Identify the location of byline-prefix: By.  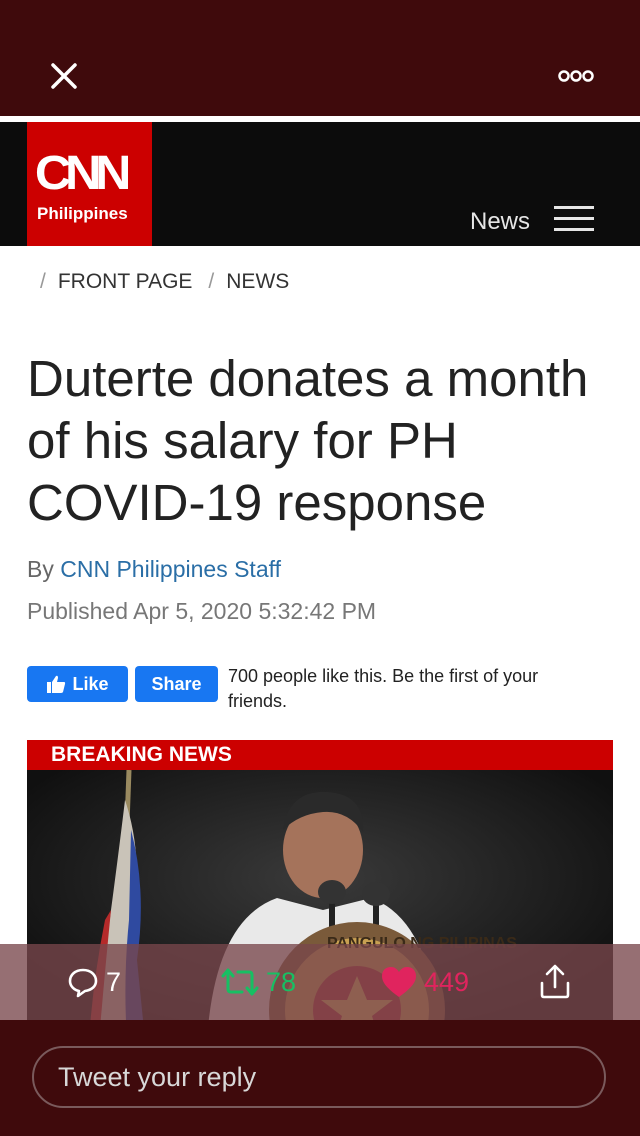
(40, 569).